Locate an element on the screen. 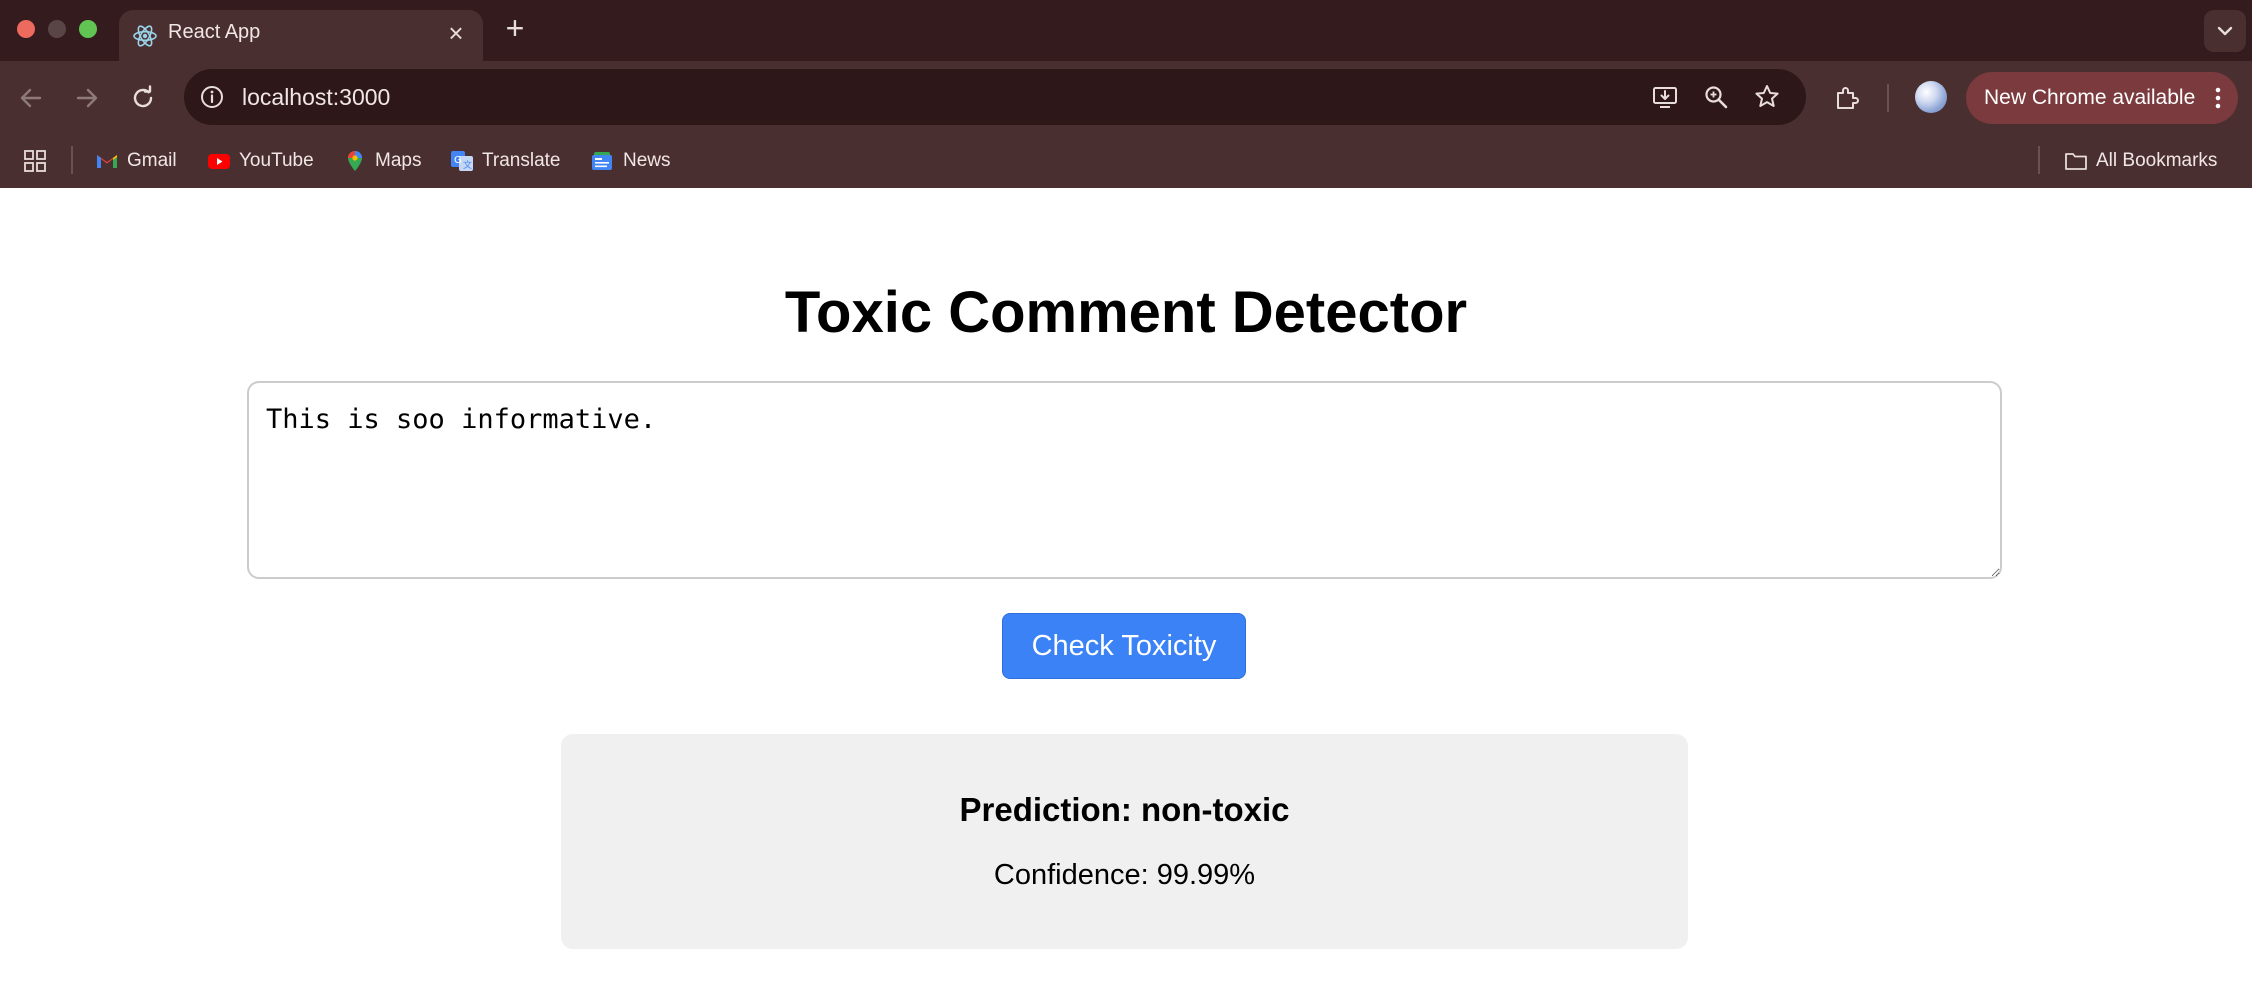 The width and height of the screenshot is (2252, 1004). close-window-button is located at coordinates (26, 29).